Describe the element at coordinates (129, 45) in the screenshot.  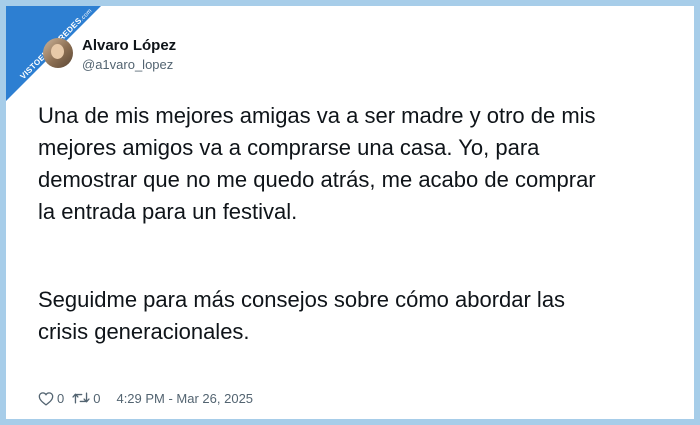
I see `author-name: Alvaro López` at that location.